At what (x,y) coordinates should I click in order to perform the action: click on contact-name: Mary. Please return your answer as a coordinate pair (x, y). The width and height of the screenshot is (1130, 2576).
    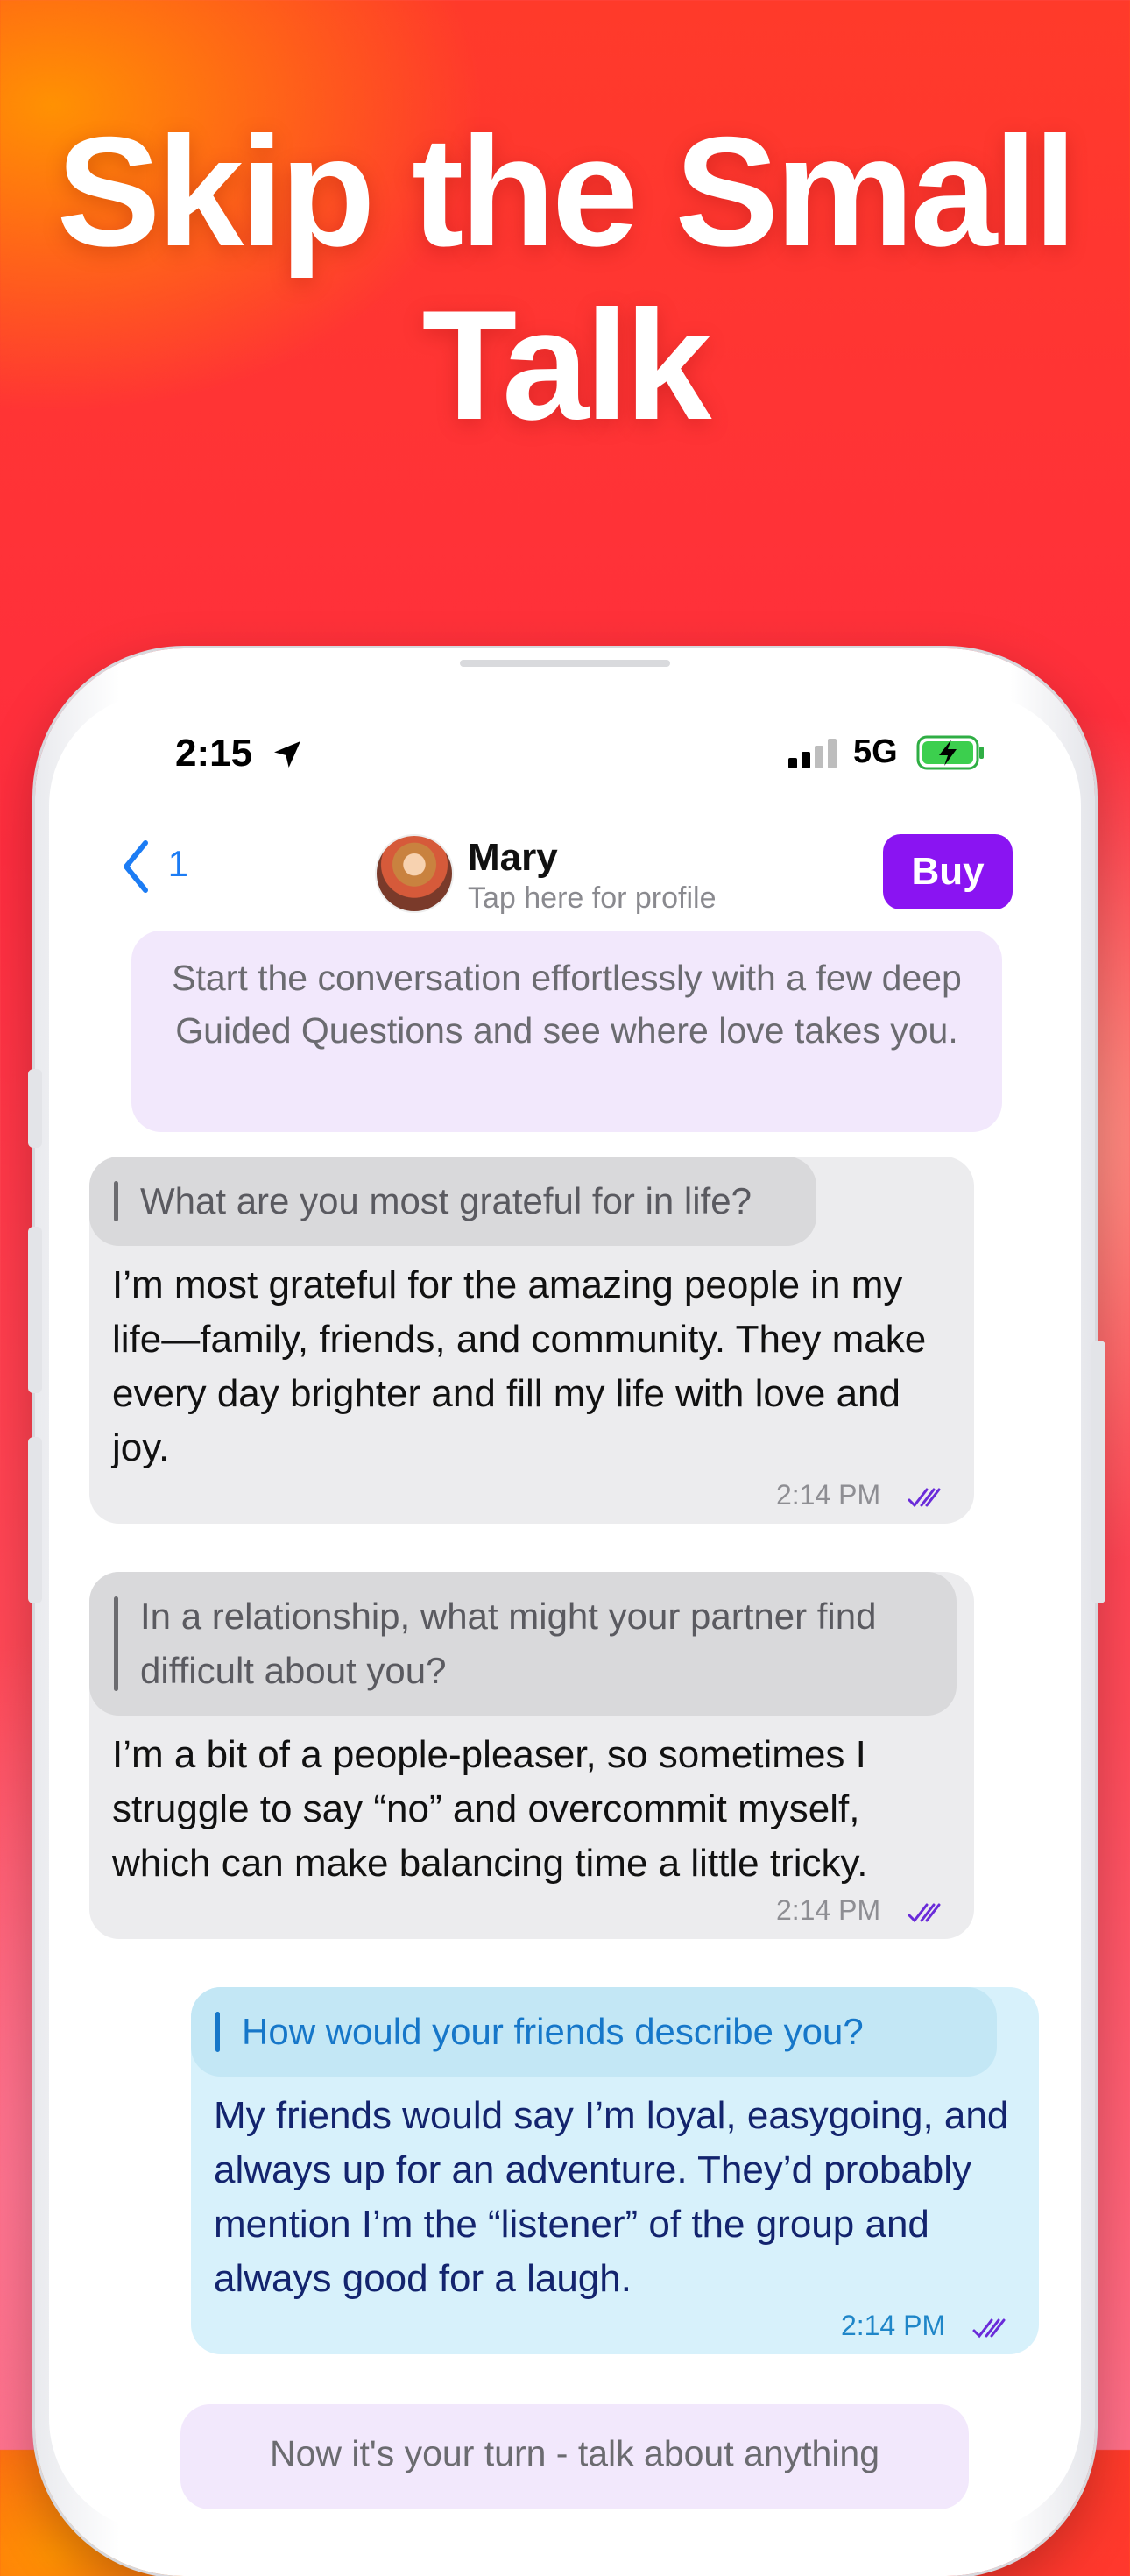
    Looking at the image, I should click on (513, 858).